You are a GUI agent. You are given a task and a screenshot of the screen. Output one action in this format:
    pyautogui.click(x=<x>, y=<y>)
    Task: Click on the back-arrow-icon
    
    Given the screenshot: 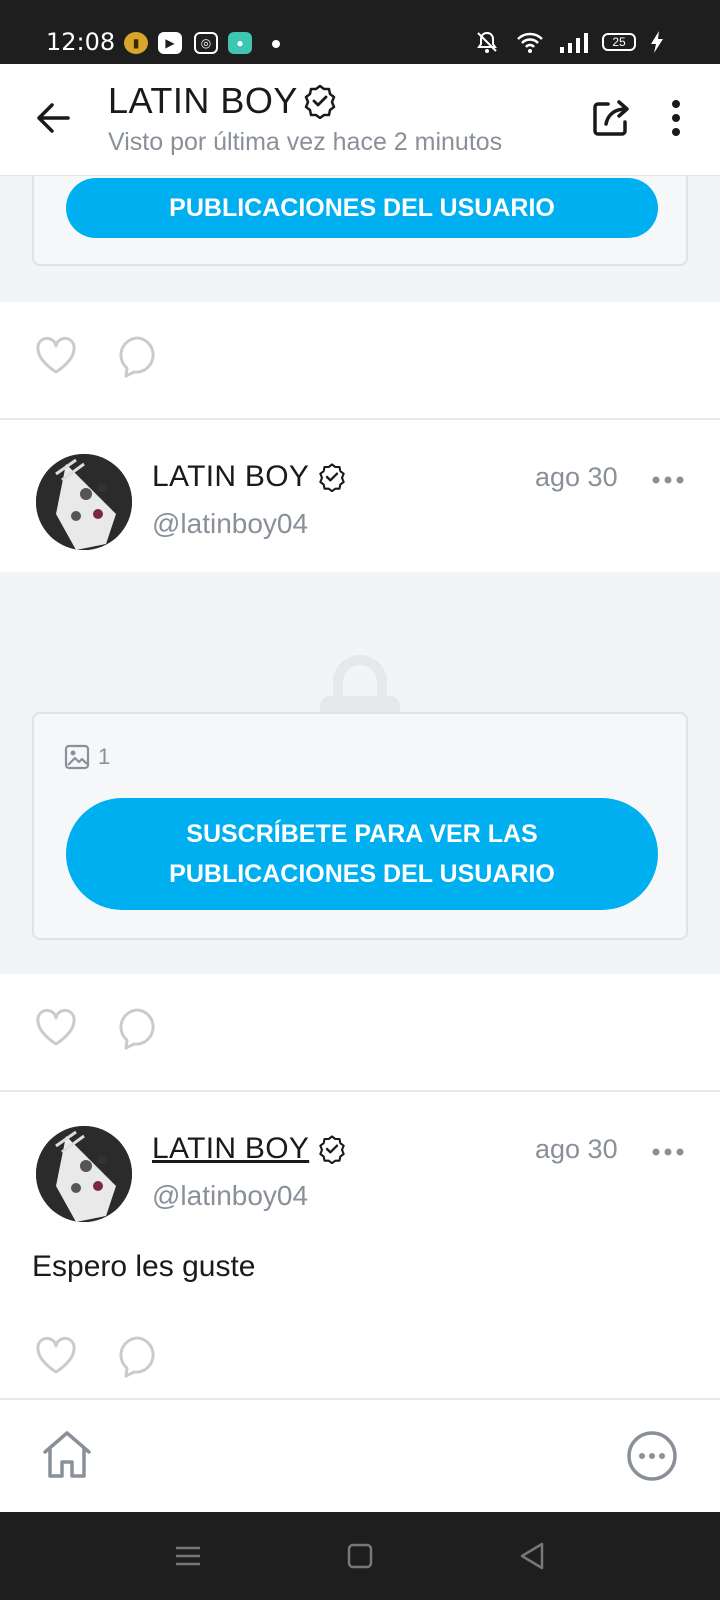 What is the action you would take?
    pyautogui.click(x=54, y=118)
    